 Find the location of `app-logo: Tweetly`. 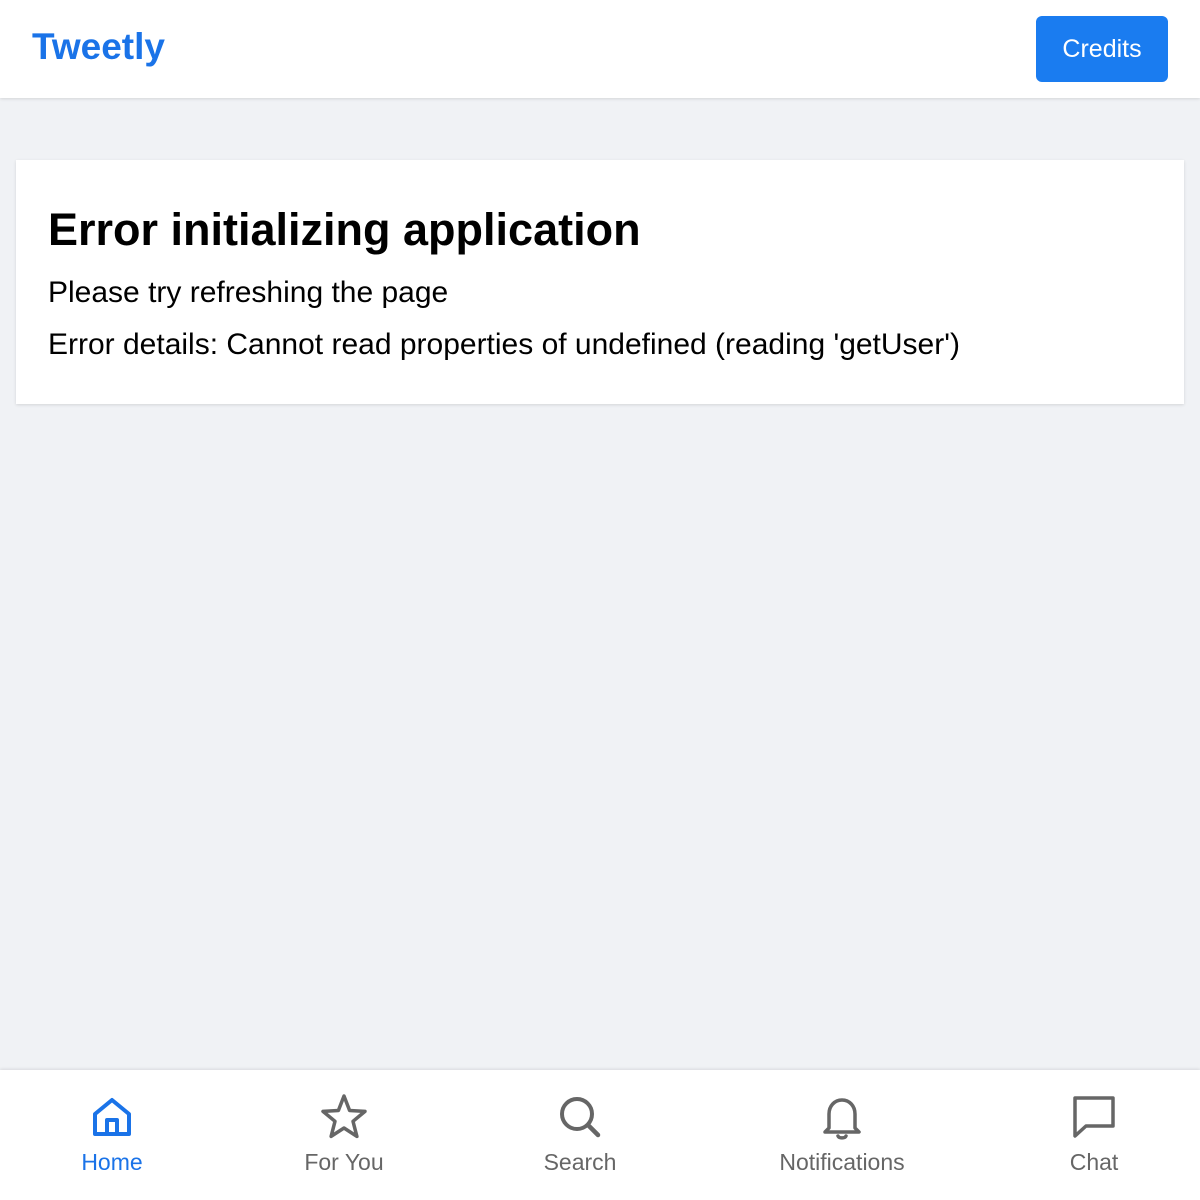

app-logo: Tweetly is located at coordinates (98, 47).